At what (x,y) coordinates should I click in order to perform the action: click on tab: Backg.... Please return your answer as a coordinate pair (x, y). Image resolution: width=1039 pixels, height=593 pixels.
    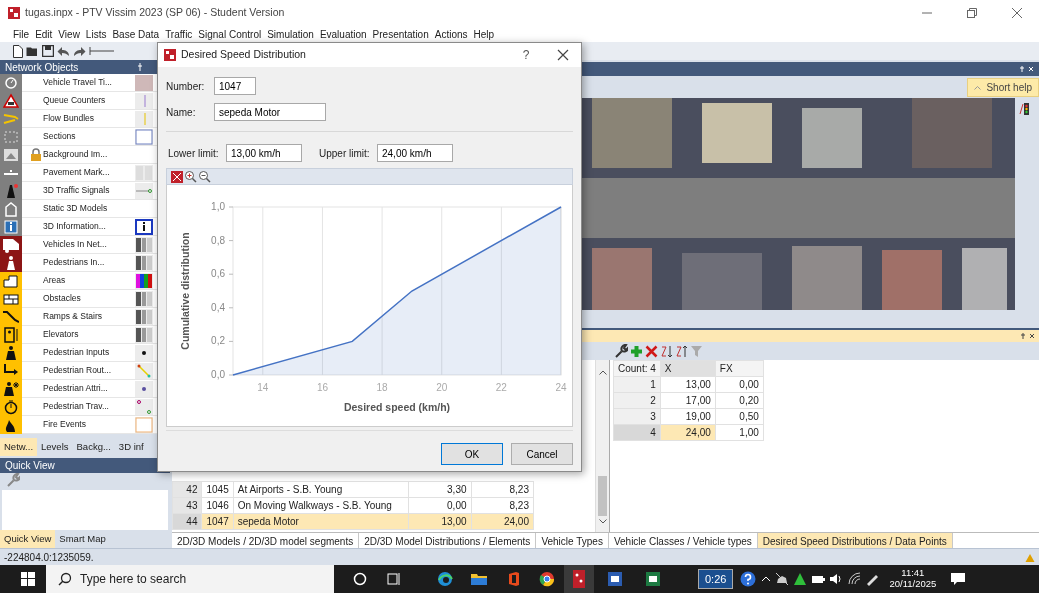
    Looking at the image, I should click on (93, 447).